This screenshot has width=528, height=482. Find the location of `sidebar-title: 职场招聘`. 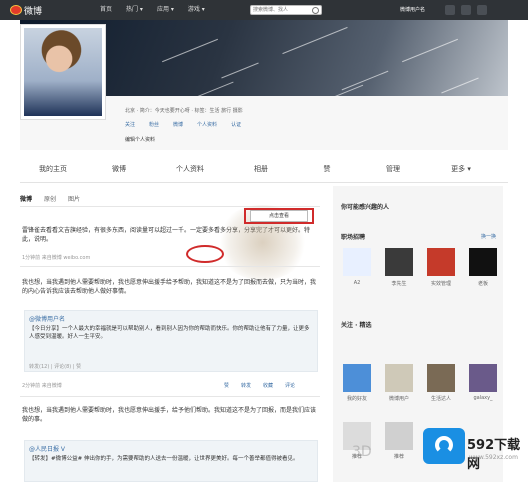

sidebar-title: 职场招聘 is located at coordinates (353, 237).